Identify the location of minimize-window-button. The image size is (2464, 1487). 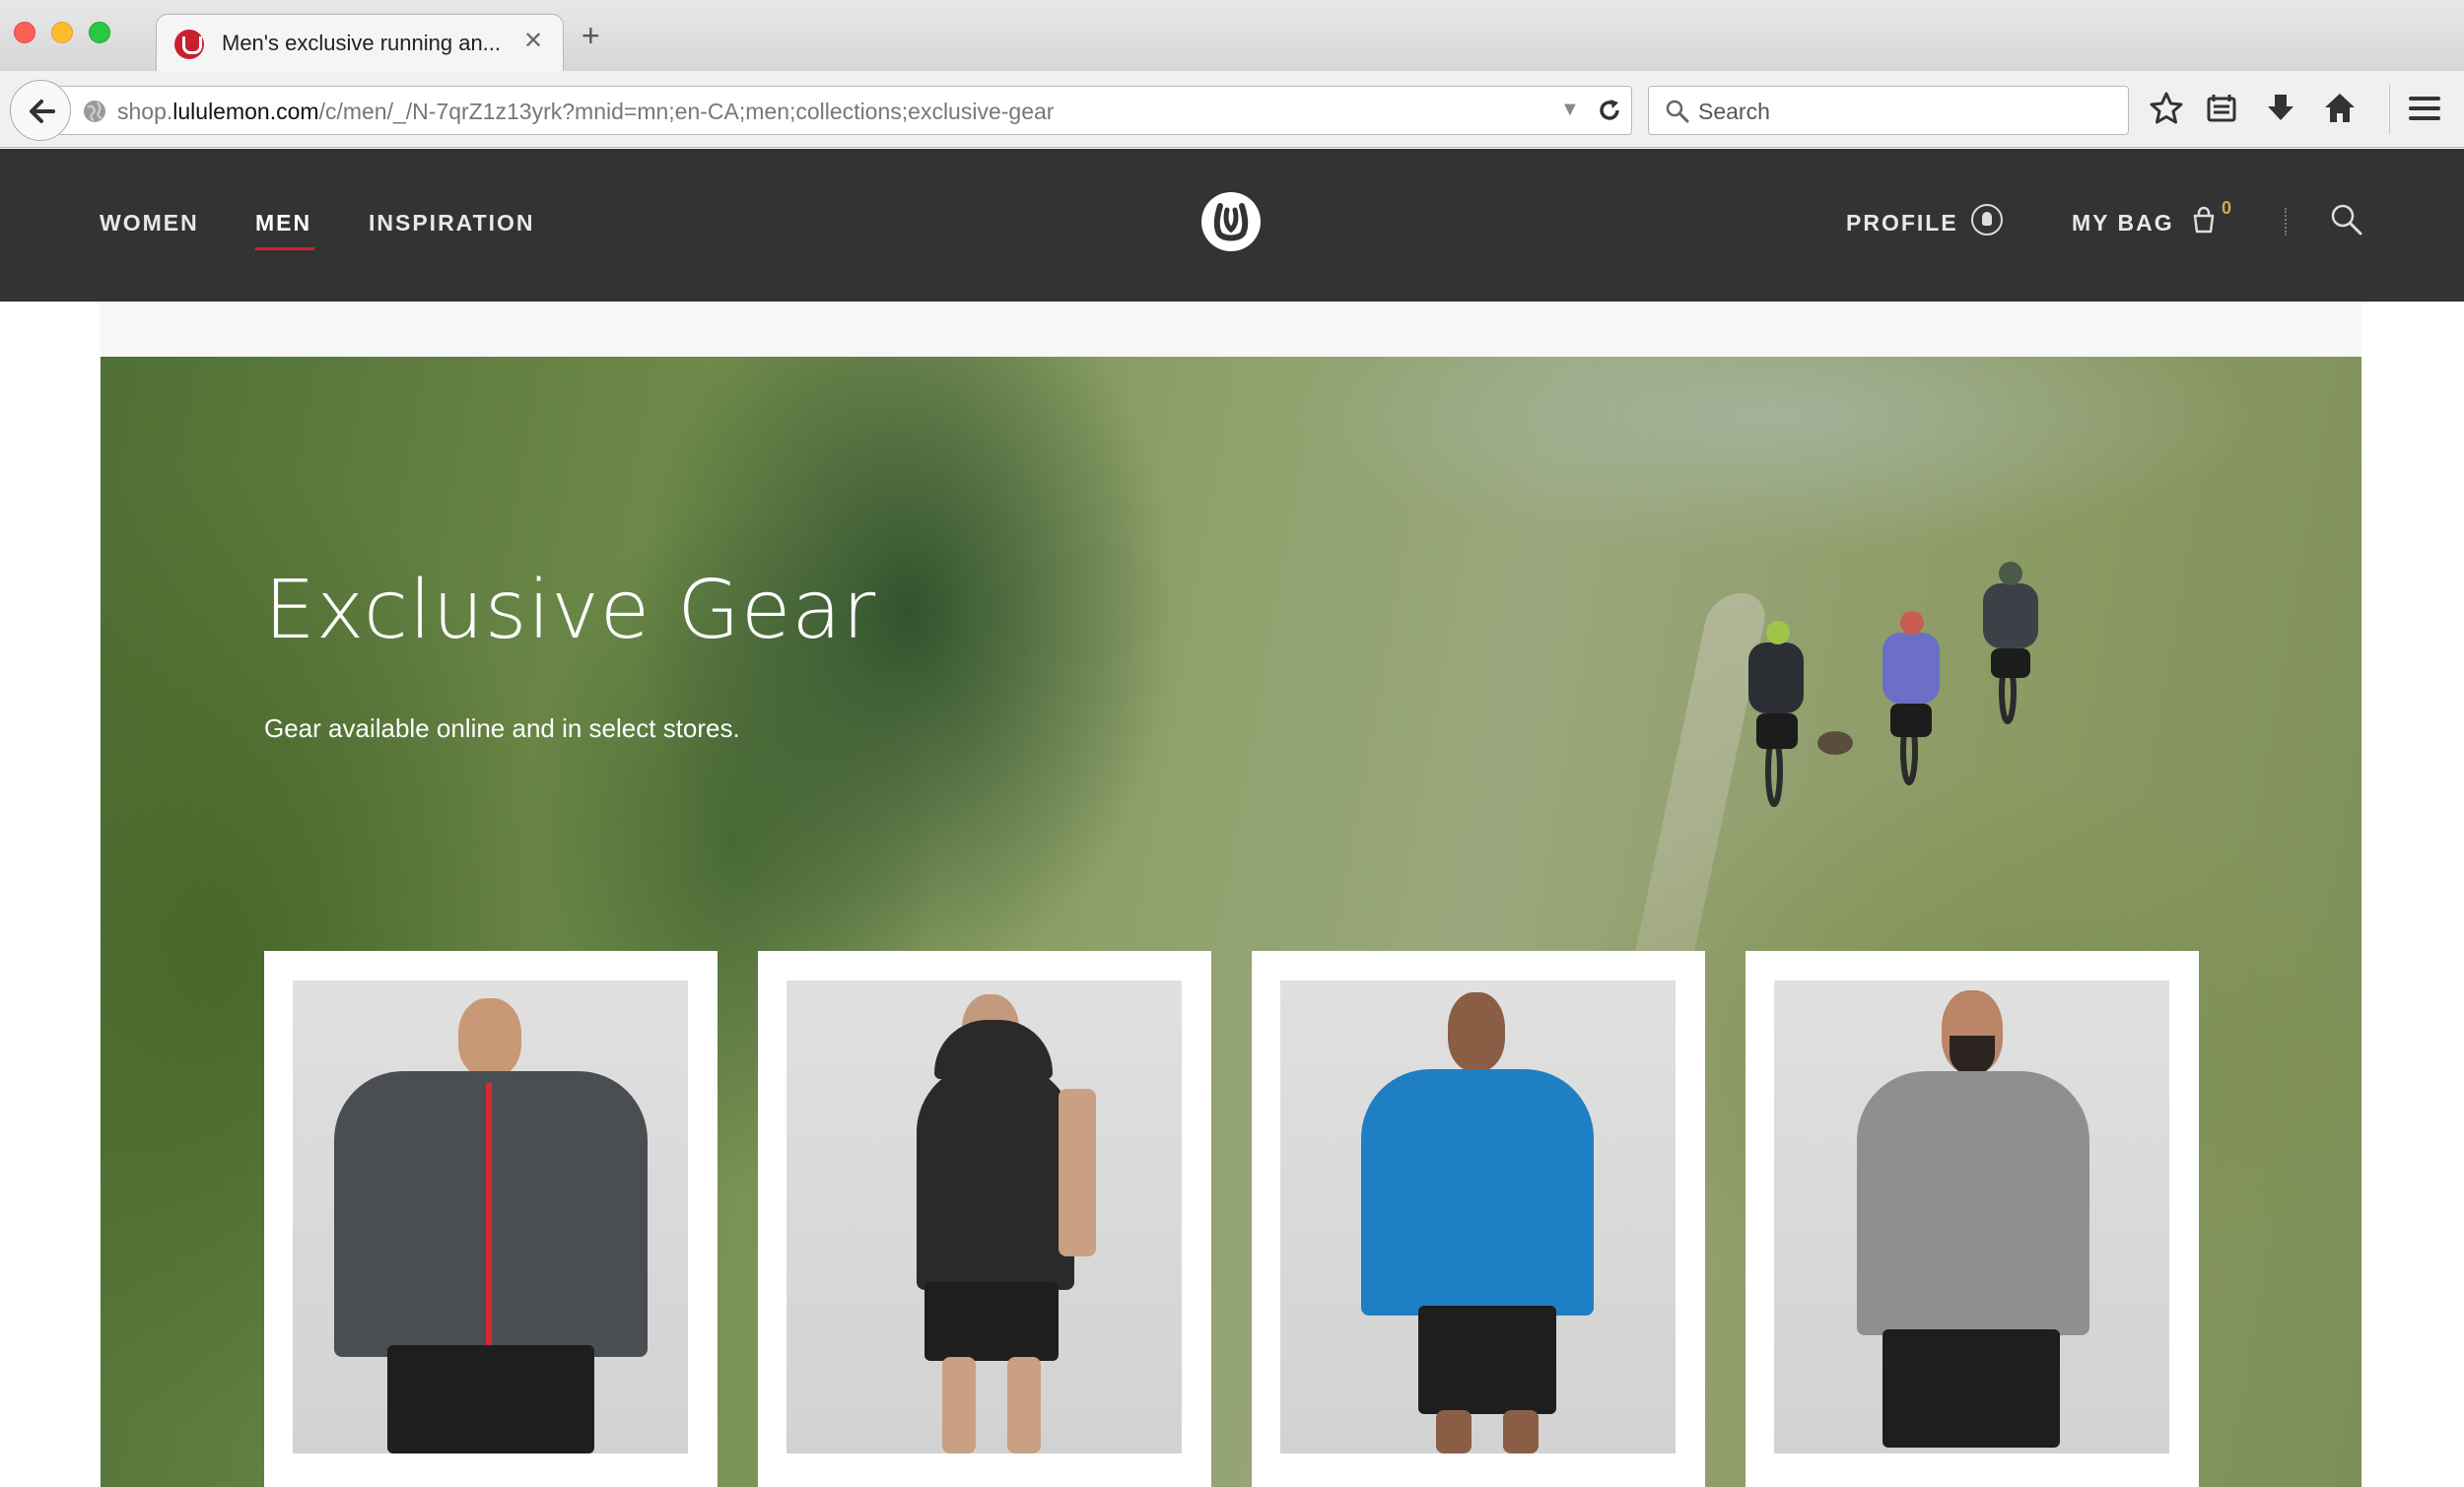
(62, 32).